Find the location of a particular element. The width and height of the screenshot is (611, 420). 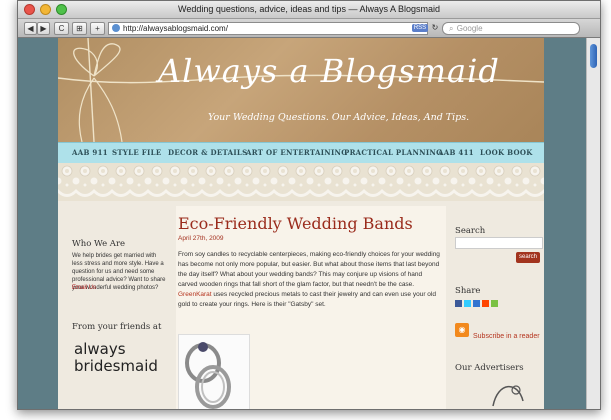

brand-line-2: bridesmaid is located at coordinates (116, 366).